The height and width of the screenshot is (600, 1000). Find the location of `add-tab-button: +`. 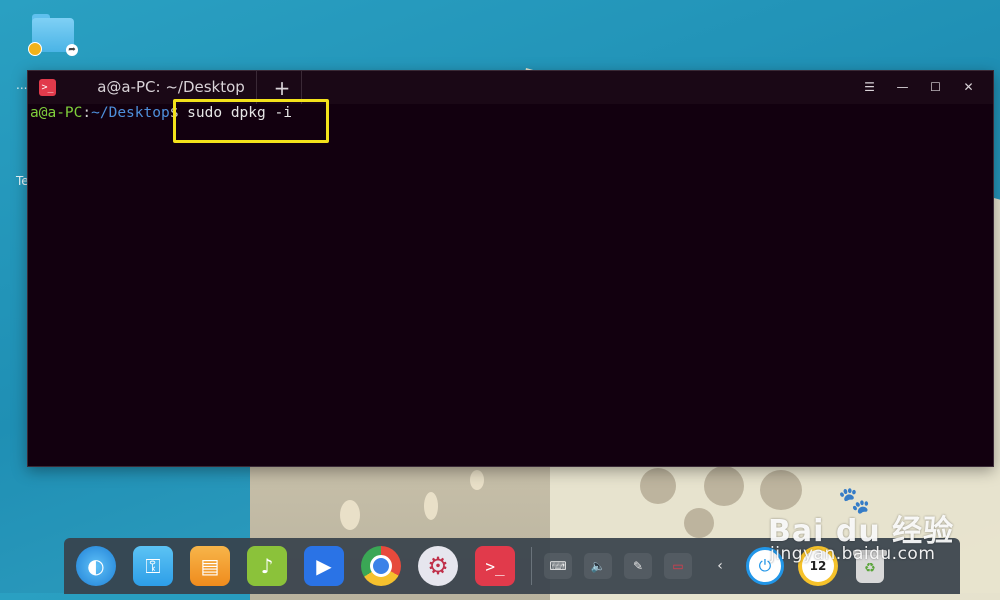

add-tab-button: + is located at coordinates (282, 88).